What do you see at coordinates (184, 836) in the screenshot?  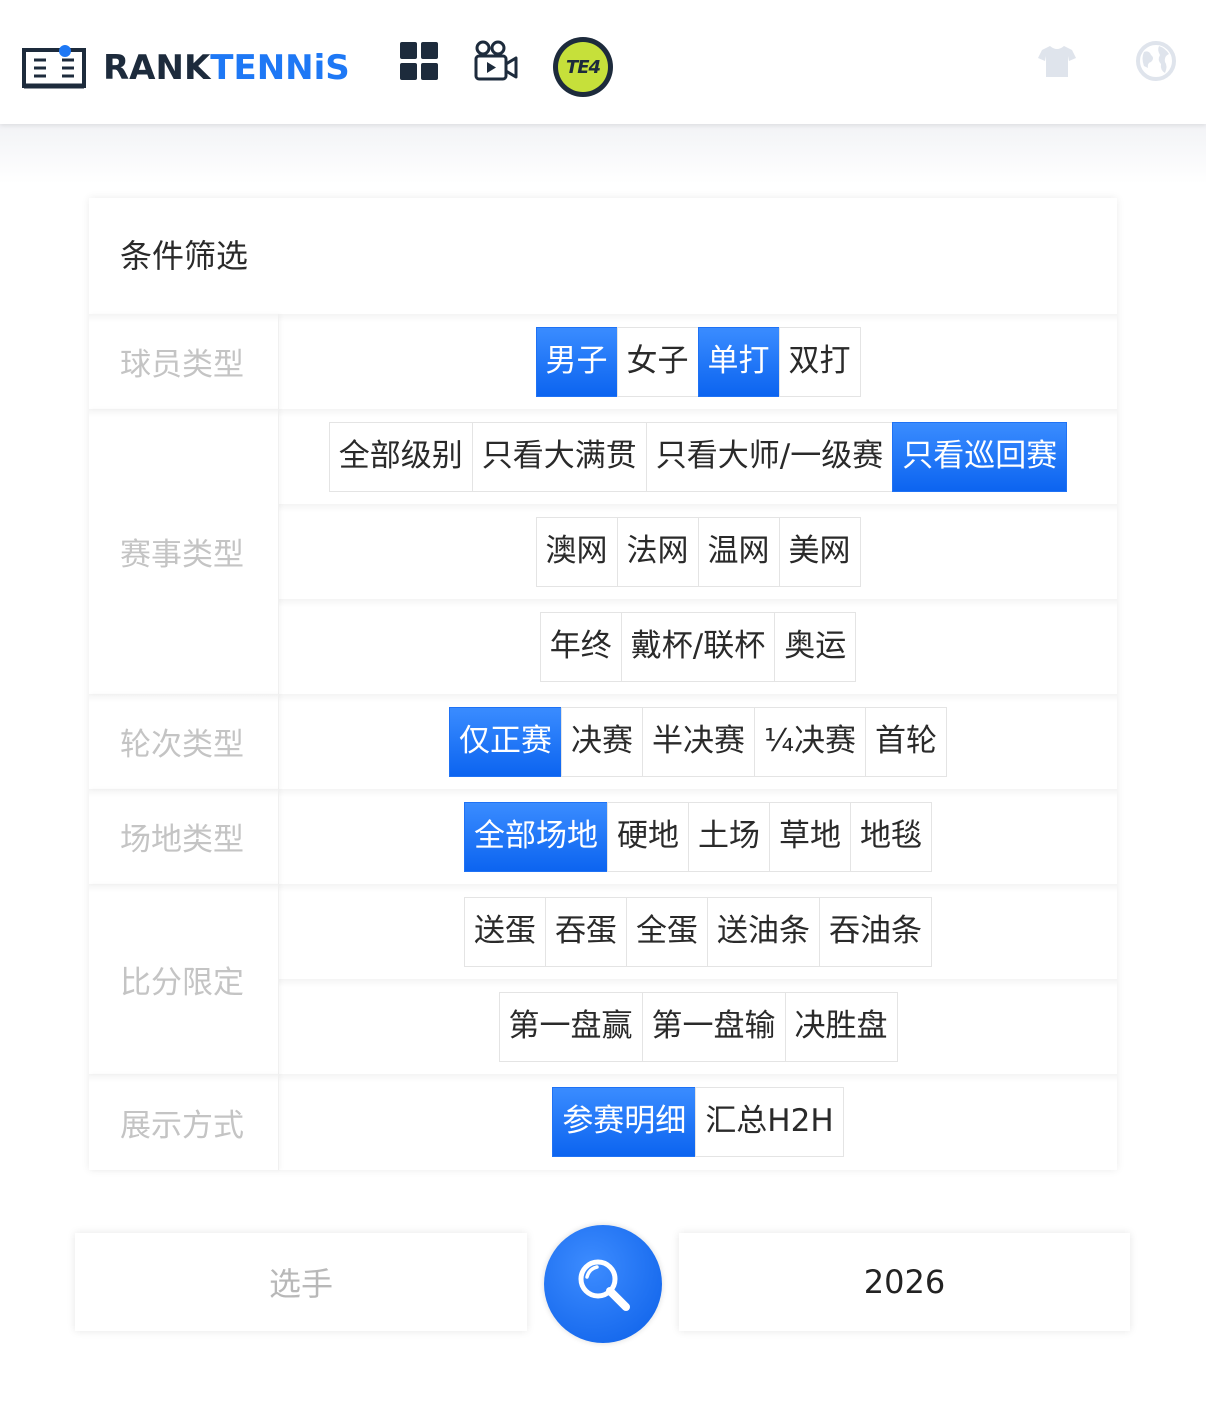 I see `label-surface-type: 场地类型` at bounding box center [184, 836].